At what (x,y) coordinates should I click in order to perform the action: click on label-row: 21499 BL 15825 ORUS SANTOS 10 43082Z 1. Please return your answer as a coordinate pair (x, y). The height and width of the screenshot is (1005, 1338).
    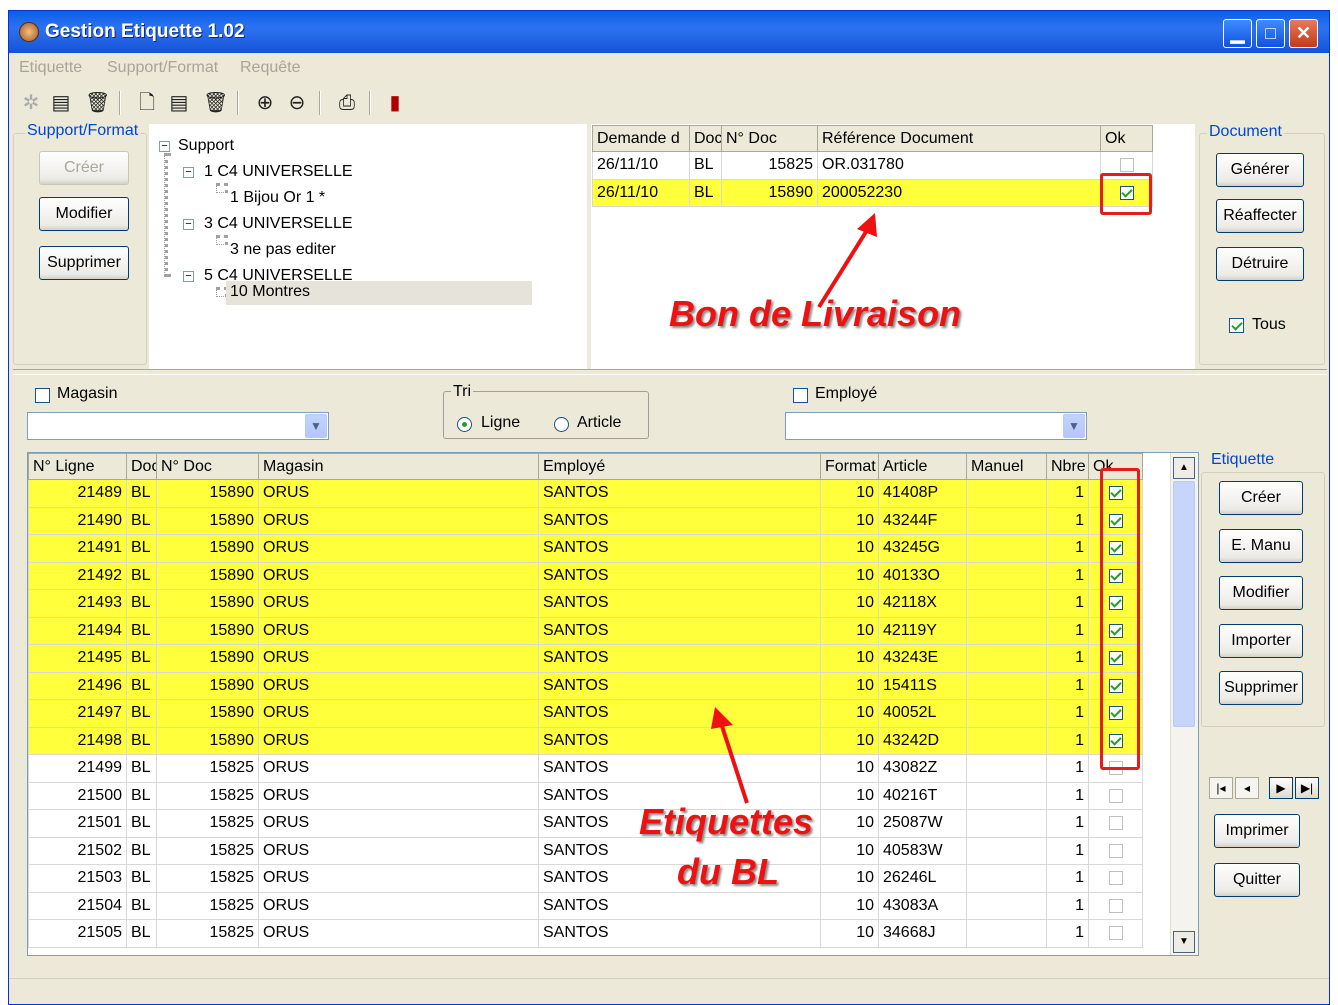
    Looking at the image, I should click on (585, 768).